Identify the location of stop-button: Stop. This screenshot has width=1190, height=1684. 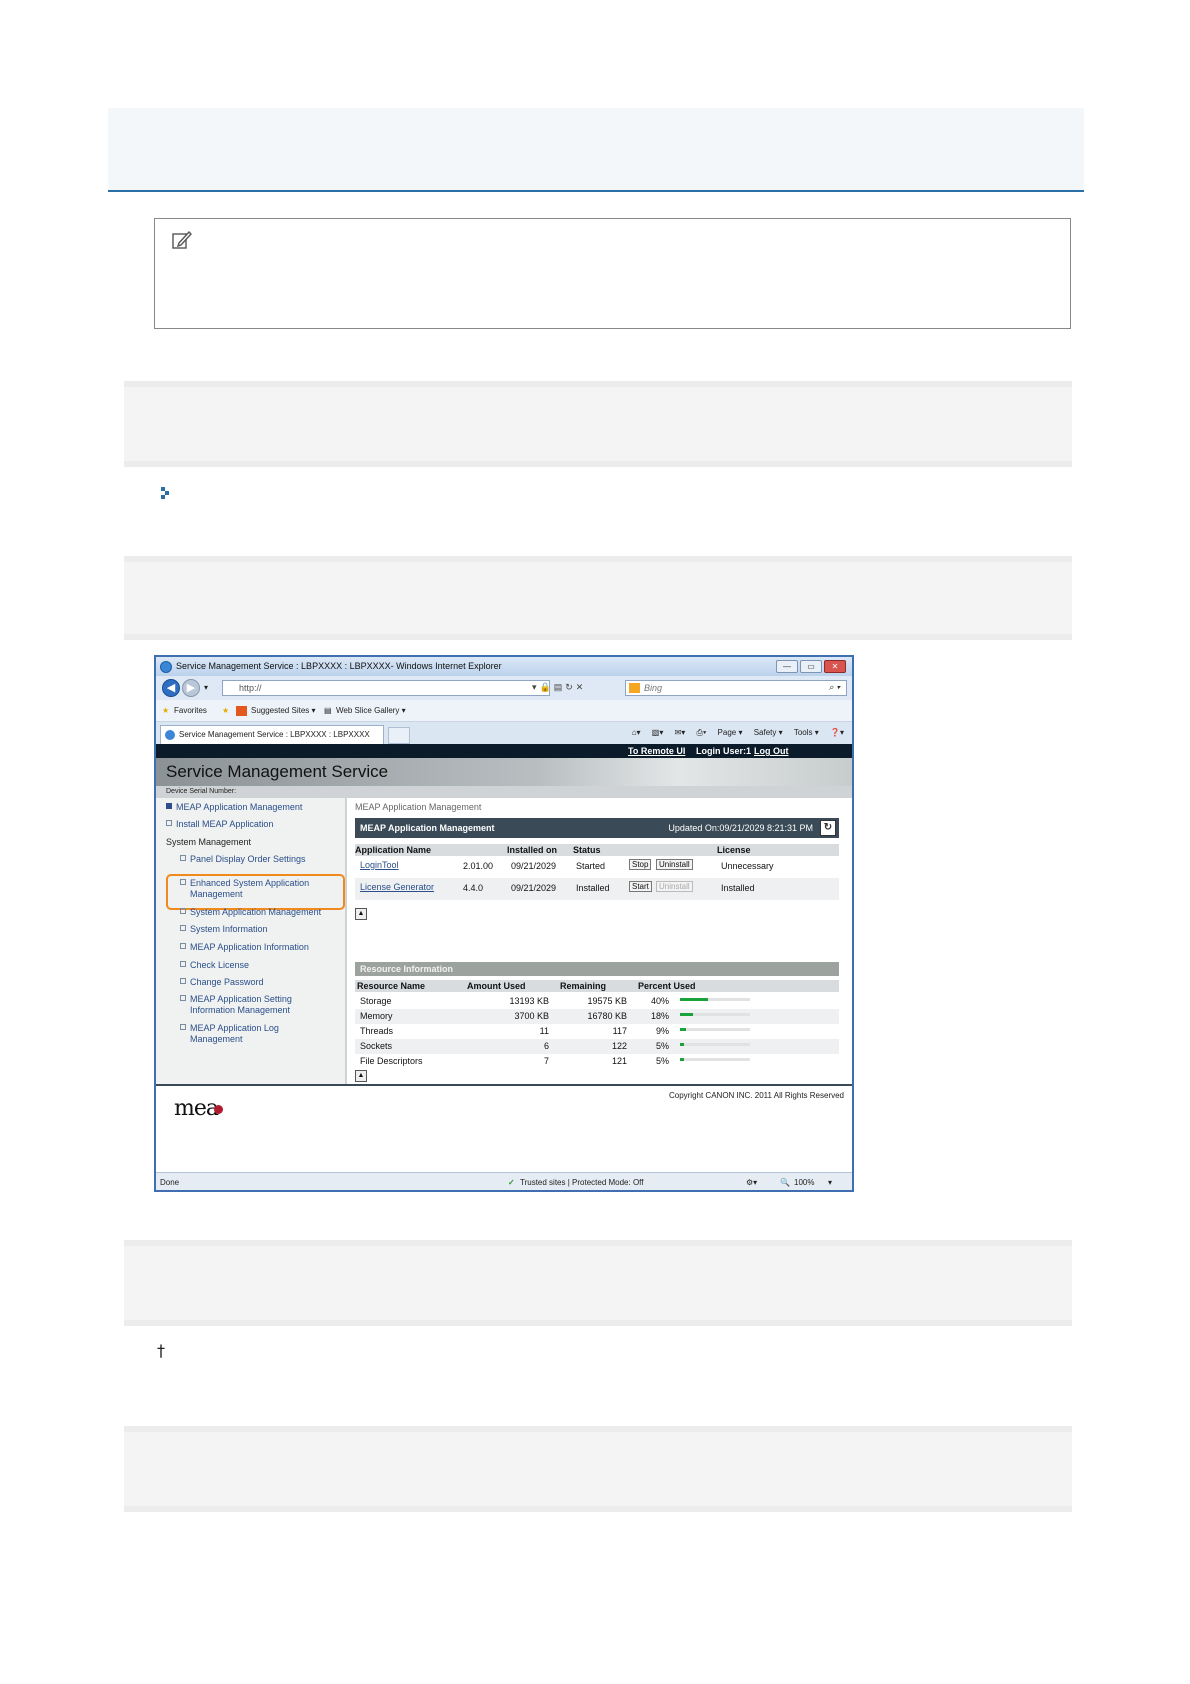
(640, 864).